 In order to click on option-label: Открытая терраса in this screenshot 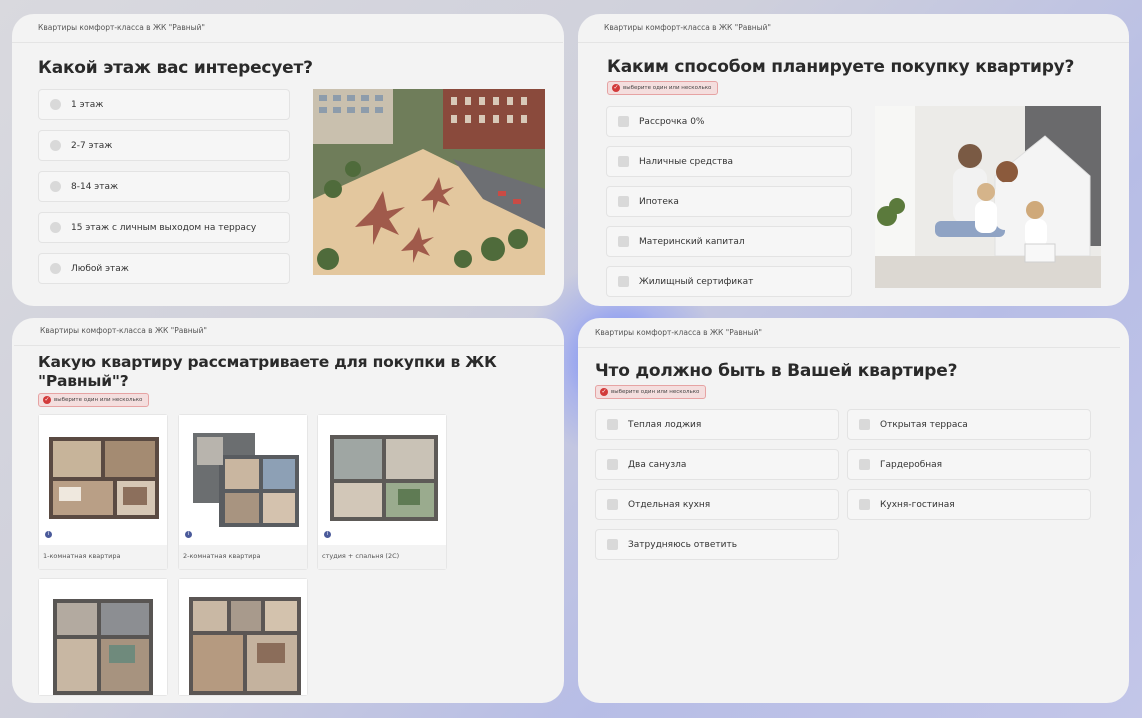, I will do `click(924, 424)`.